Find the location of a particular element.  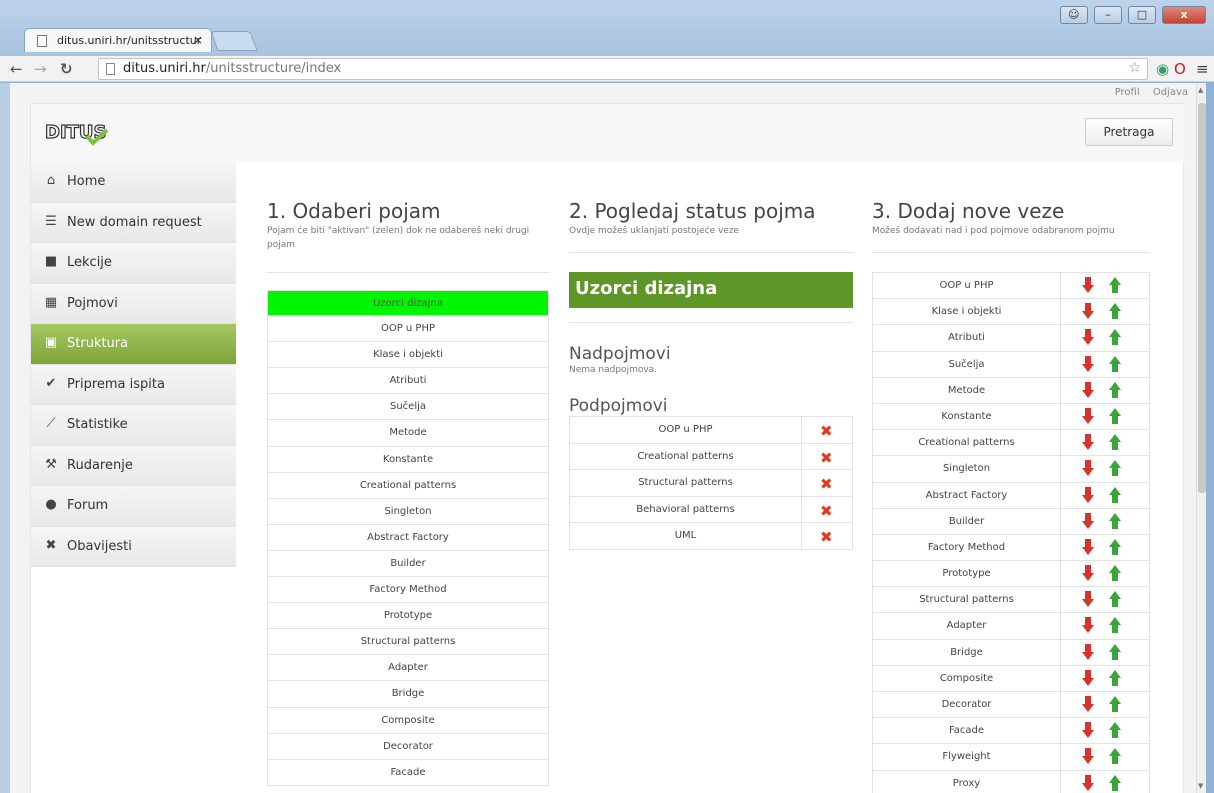

profile-link: Profil is located at coordinates (1127, 92).